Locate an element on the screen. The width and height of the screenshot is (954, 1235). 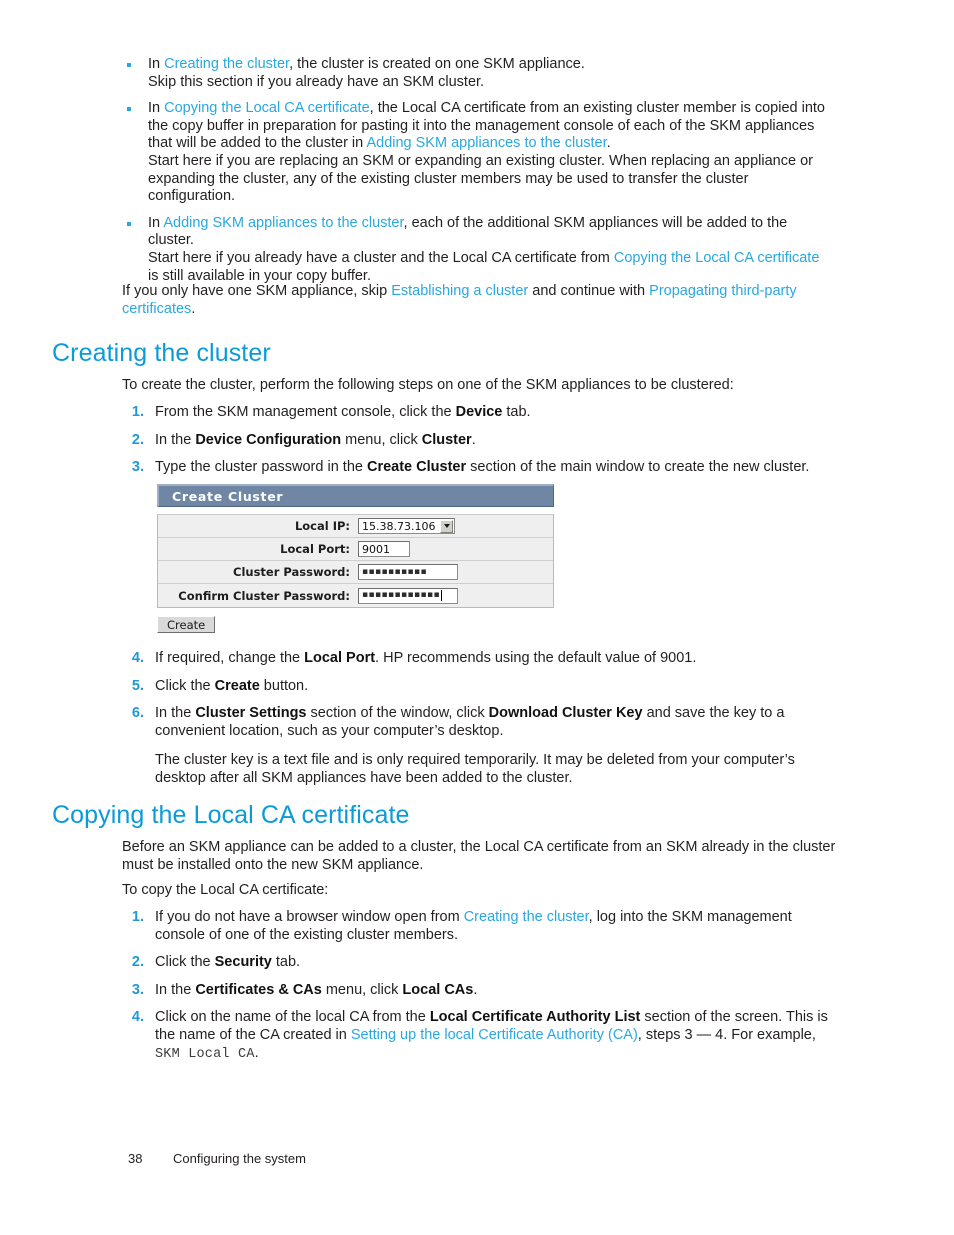
cross-reference-link: Establishing a cluster is located at coordinates (459, 291).